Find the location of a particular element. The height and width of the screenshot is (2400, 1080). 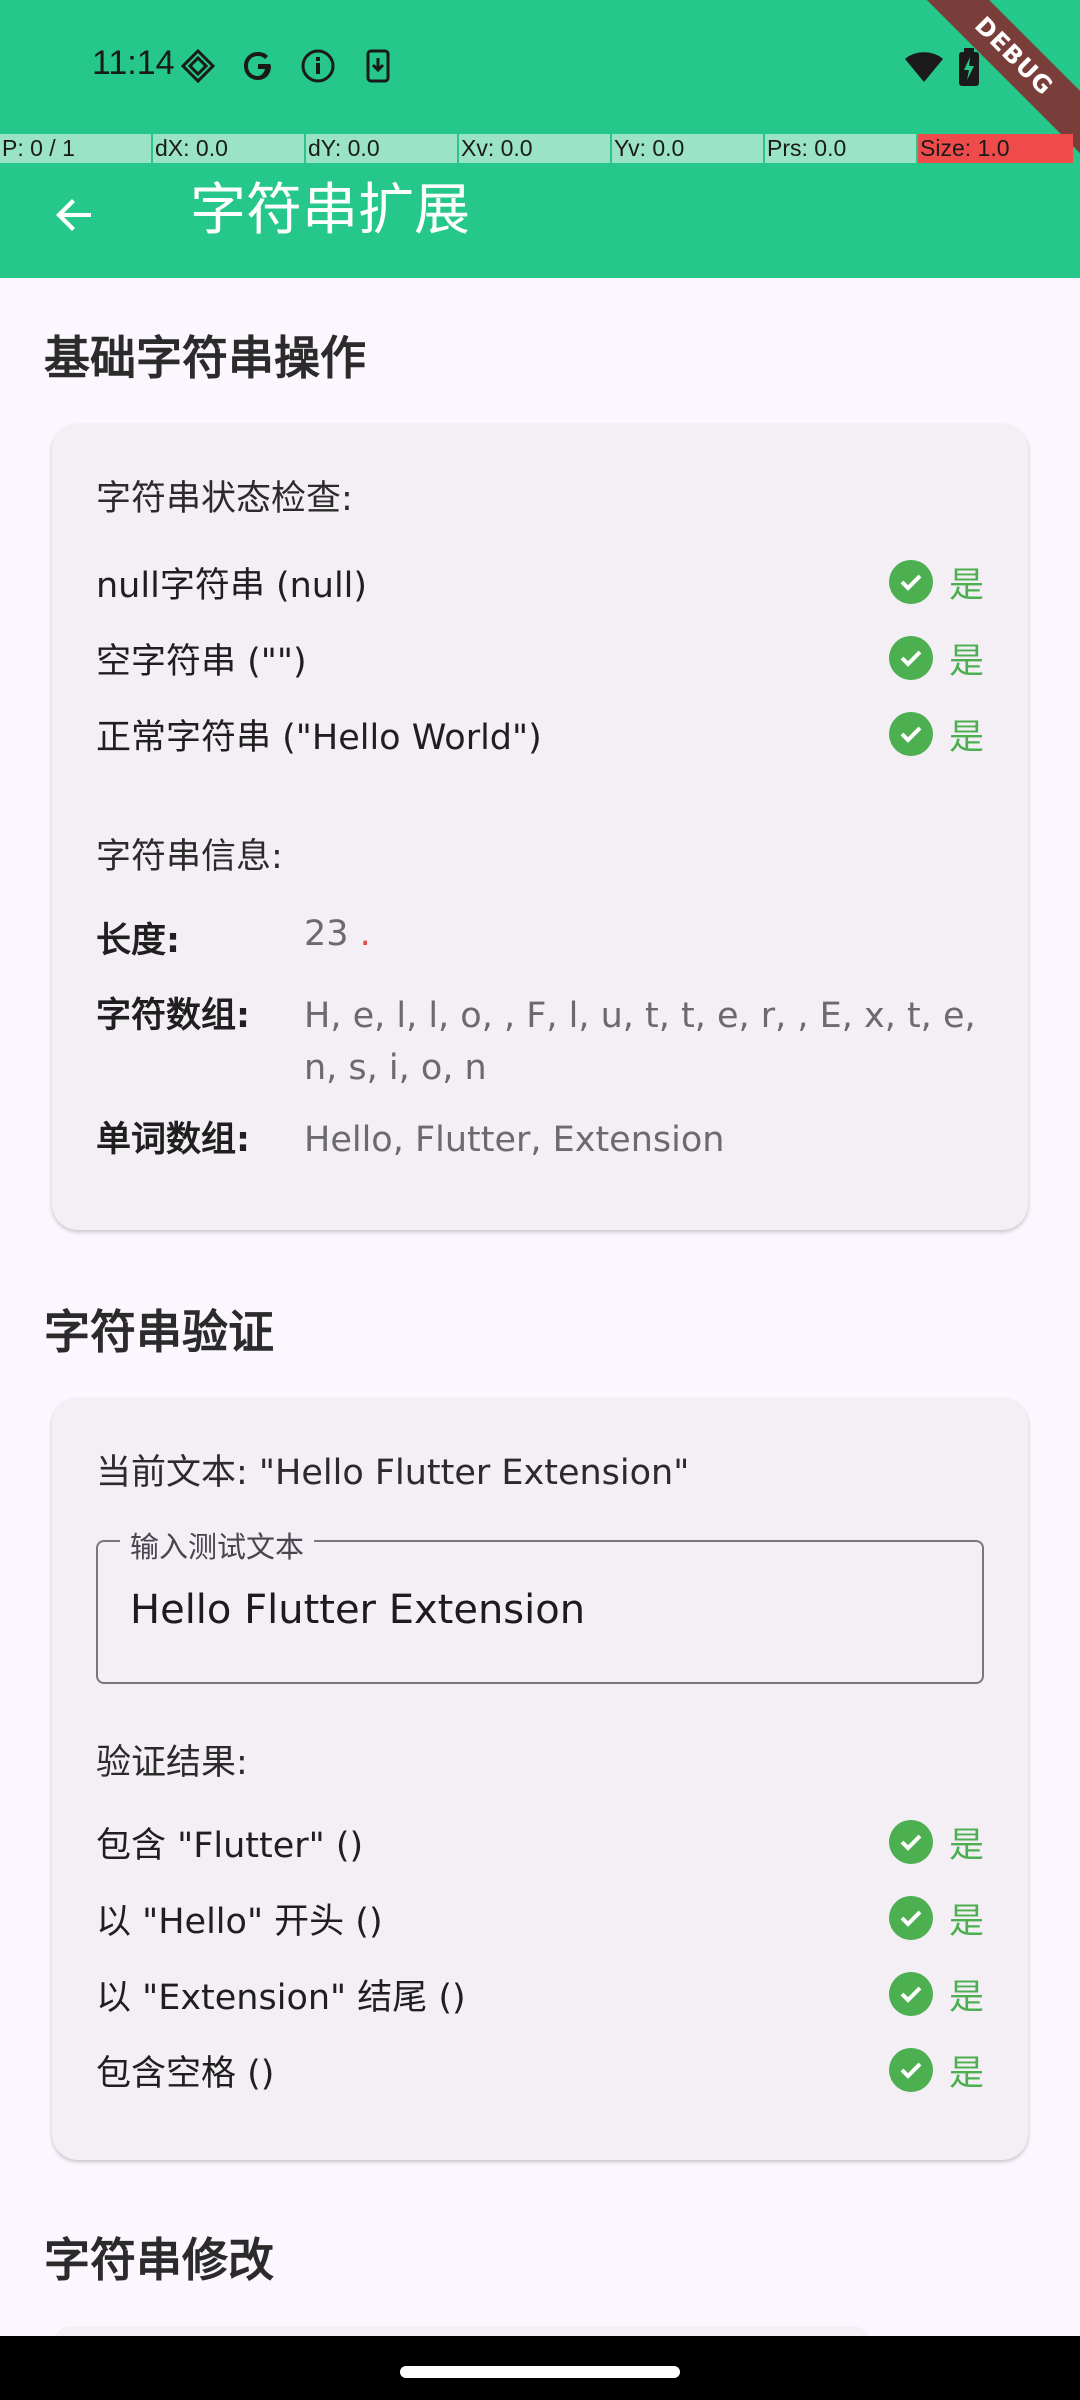

section-title-validation: 字符串验证 is located at coordinates (159, 1332).